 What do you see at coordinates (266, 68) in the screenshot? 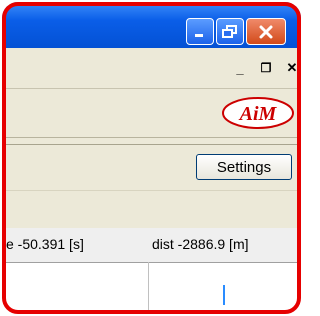
I see `mdi-restore-button: ❐` at bounding box center [266, 68].